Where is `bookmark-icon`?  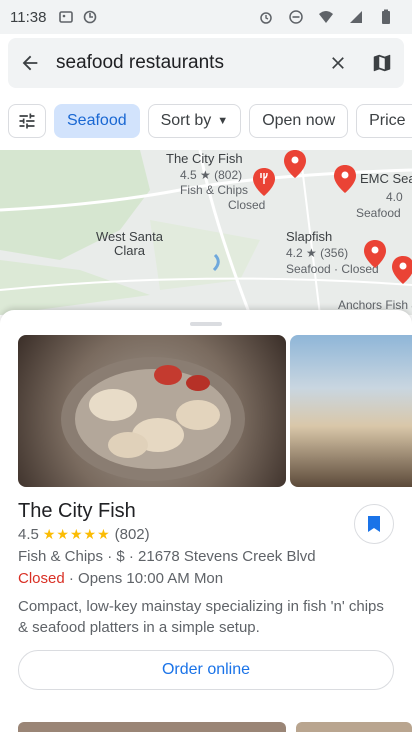
bookmark-icon is located at coordinates (374, 524).